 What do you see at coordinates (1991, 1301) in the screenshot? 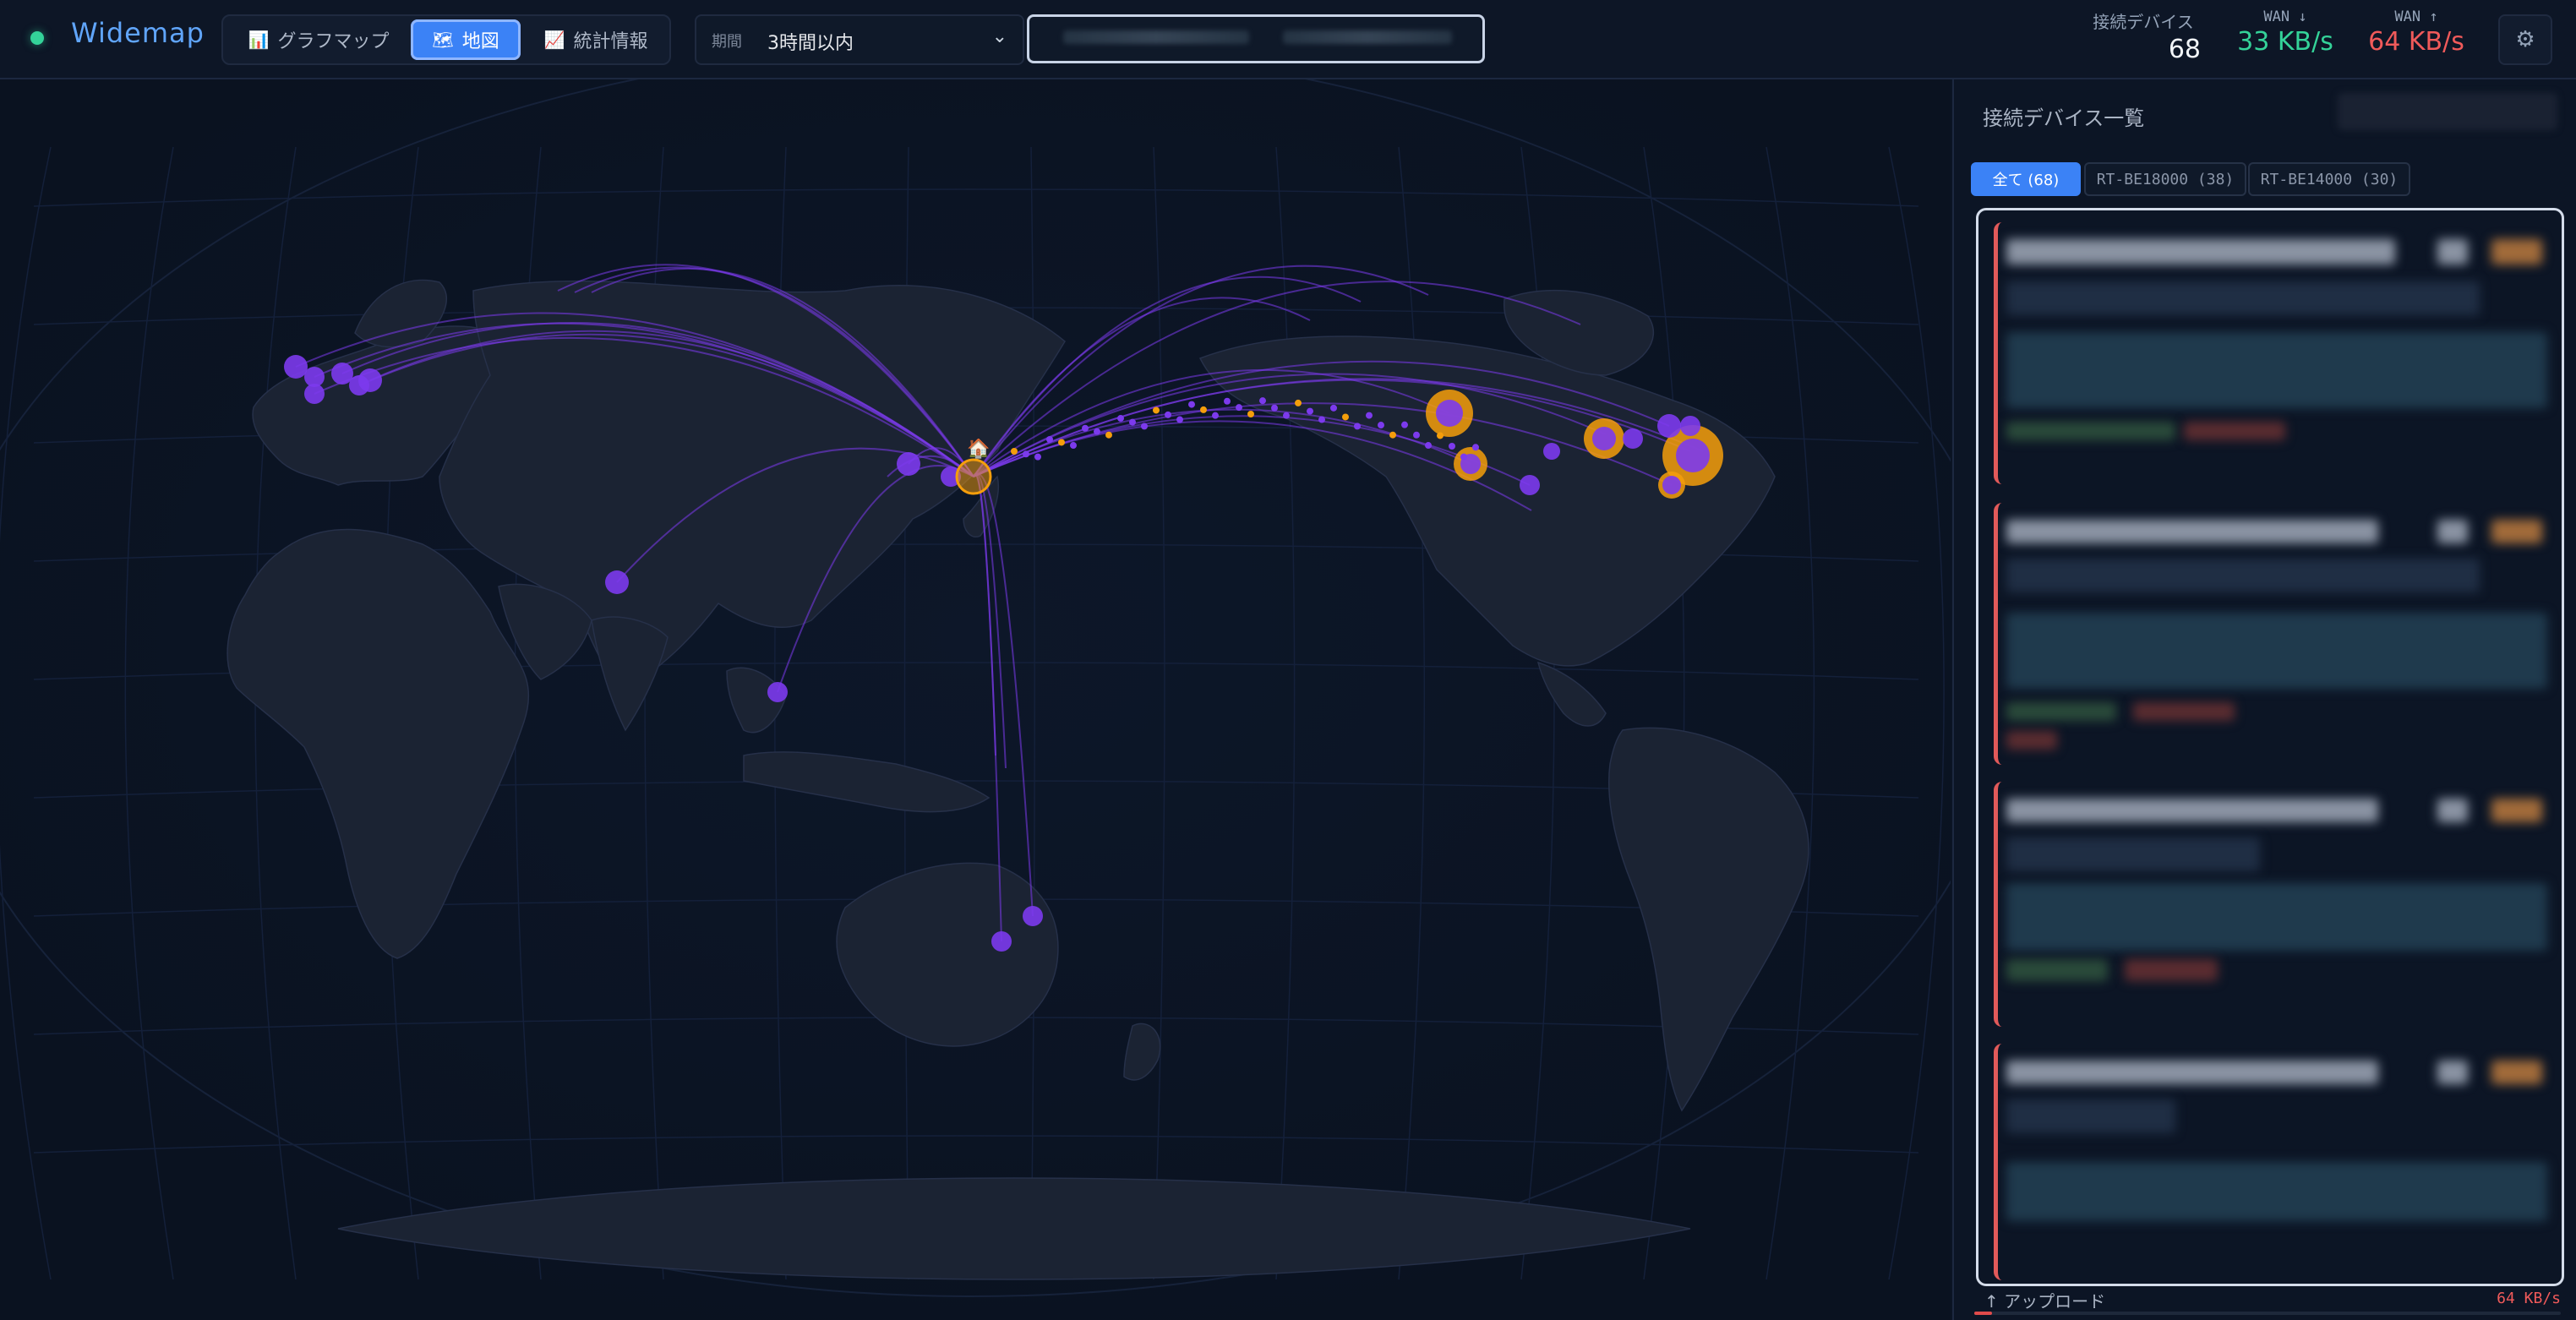
I see `arrow-up-icon: ↑` at bounding box center [1991, 1301].